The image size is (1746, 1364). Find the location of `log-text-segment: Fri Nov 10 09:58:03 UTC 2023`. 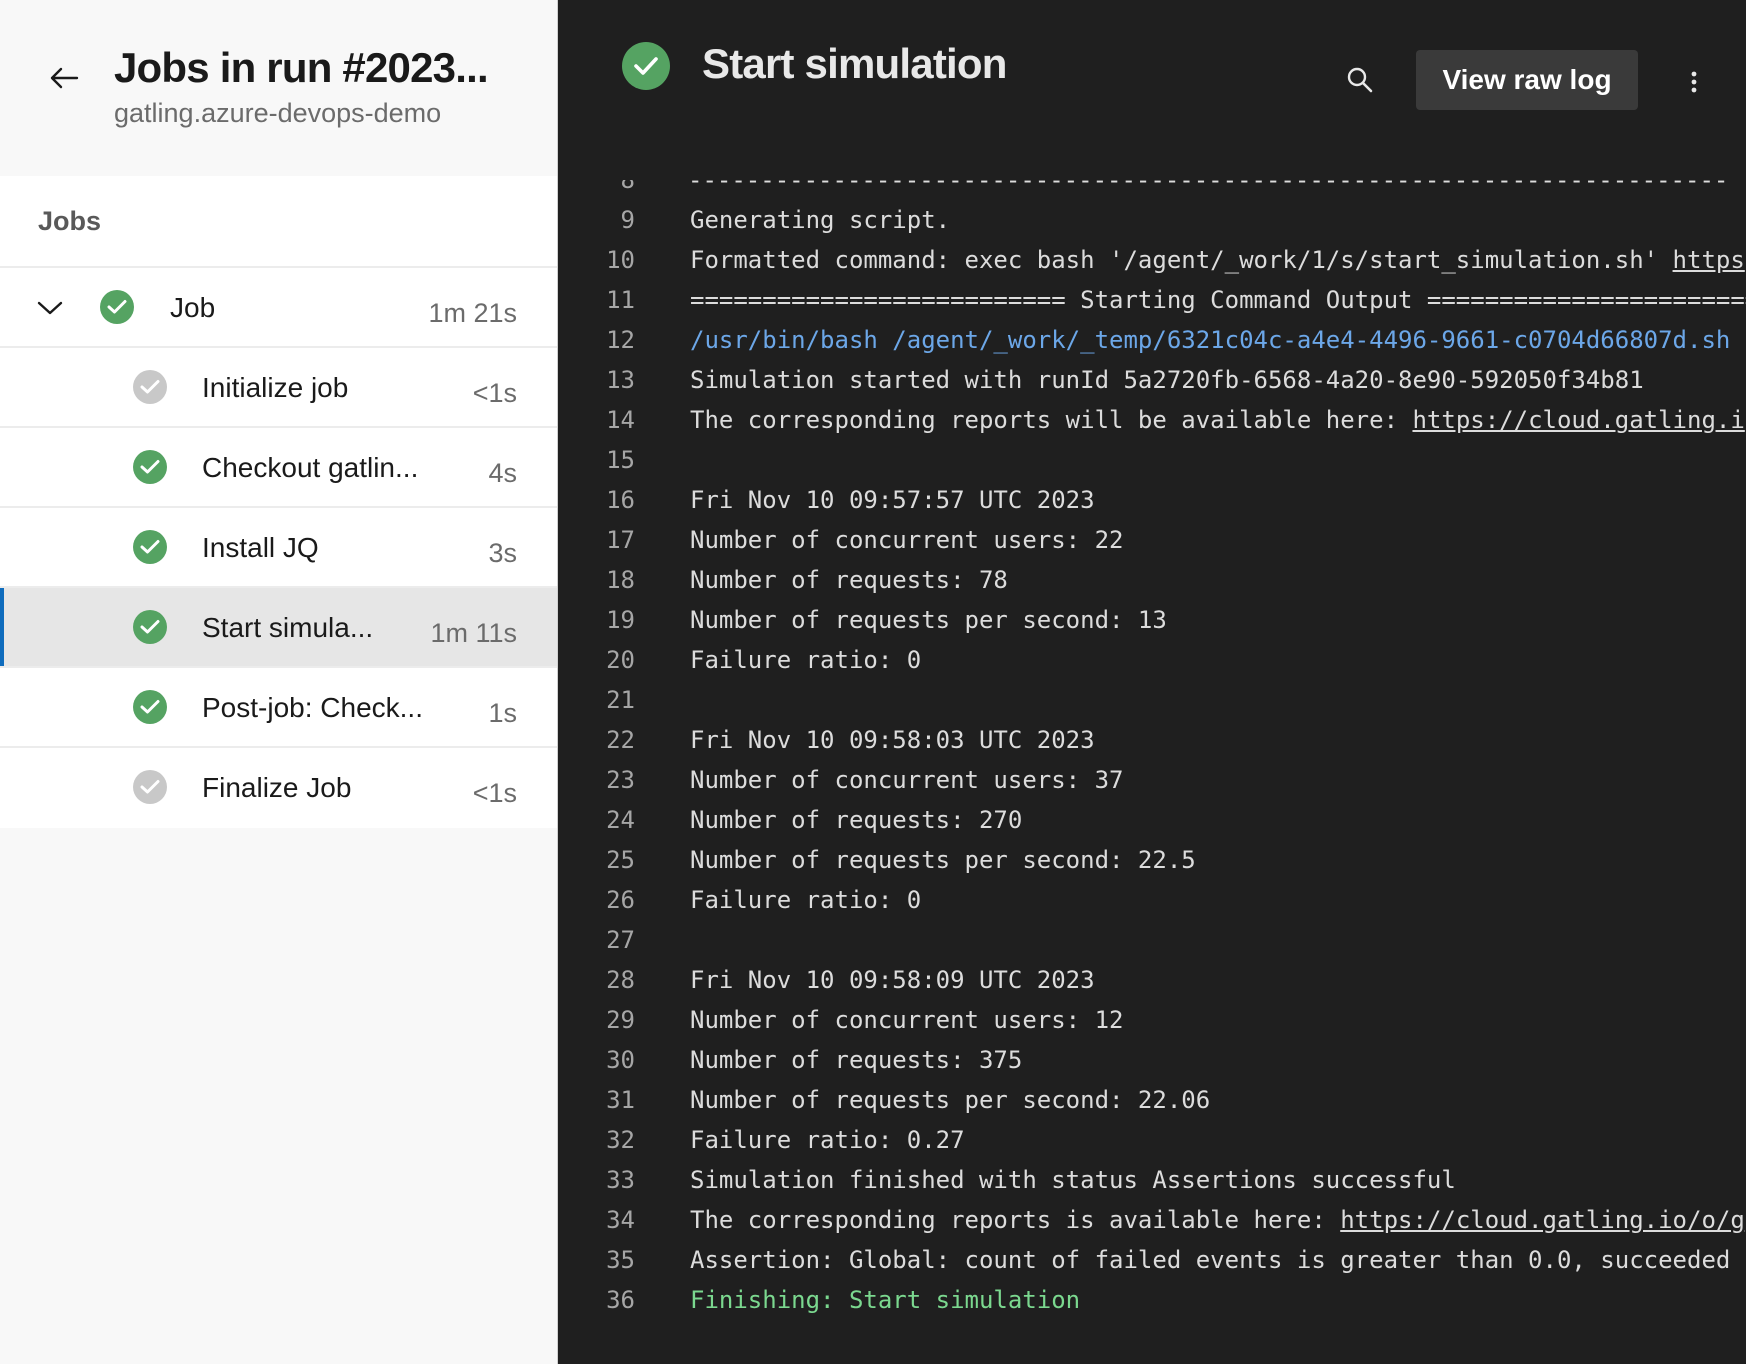

log-text-segment: Fri Nov 10 09:58:03 UTC 2023 is located at coordinates (892, 740).